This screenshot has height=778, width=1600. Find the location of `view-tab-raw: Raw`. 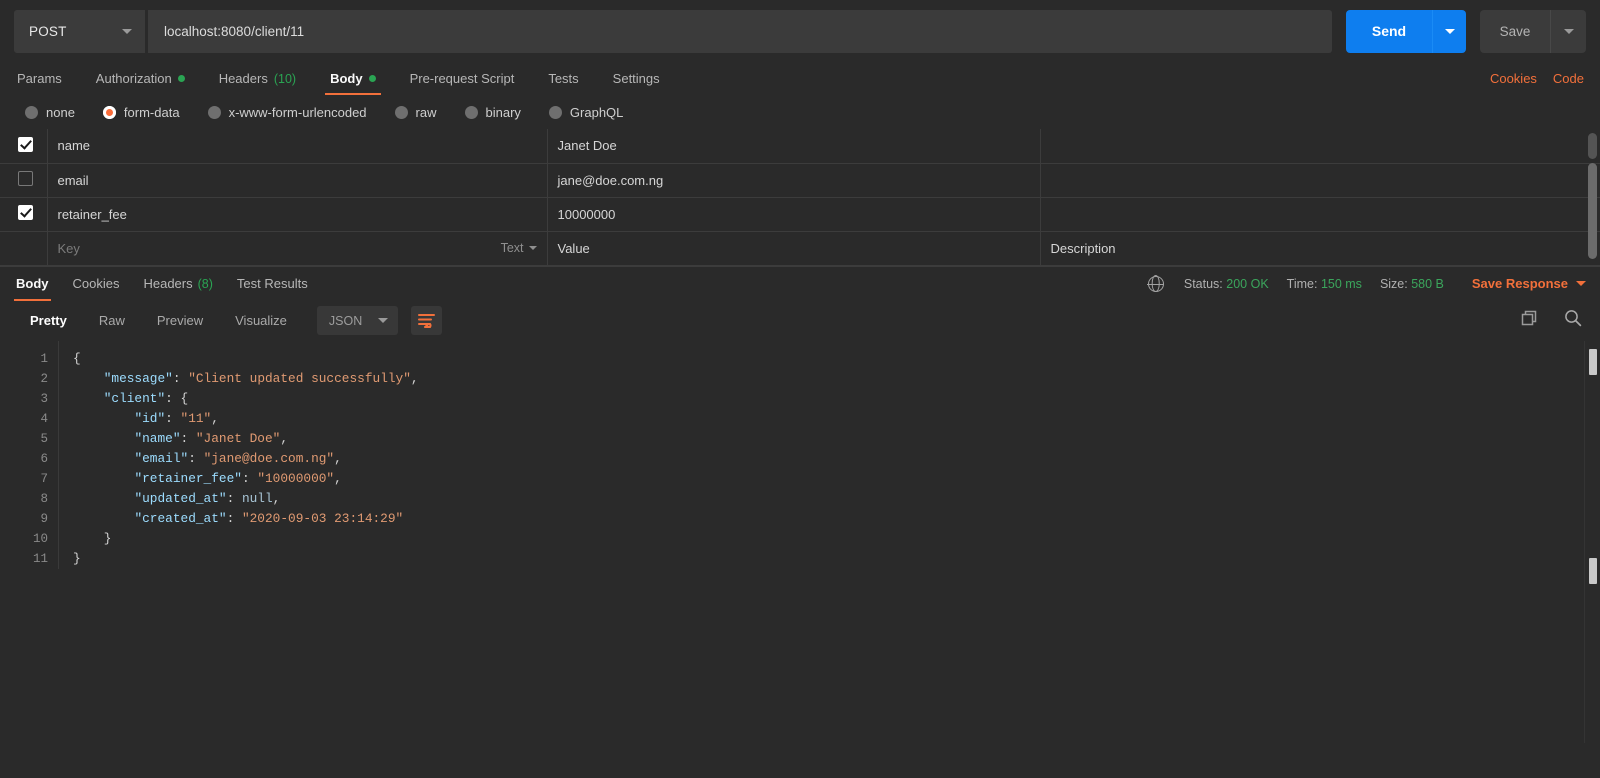

view-tab-raw: Raw is located at coordinates (112, 320).